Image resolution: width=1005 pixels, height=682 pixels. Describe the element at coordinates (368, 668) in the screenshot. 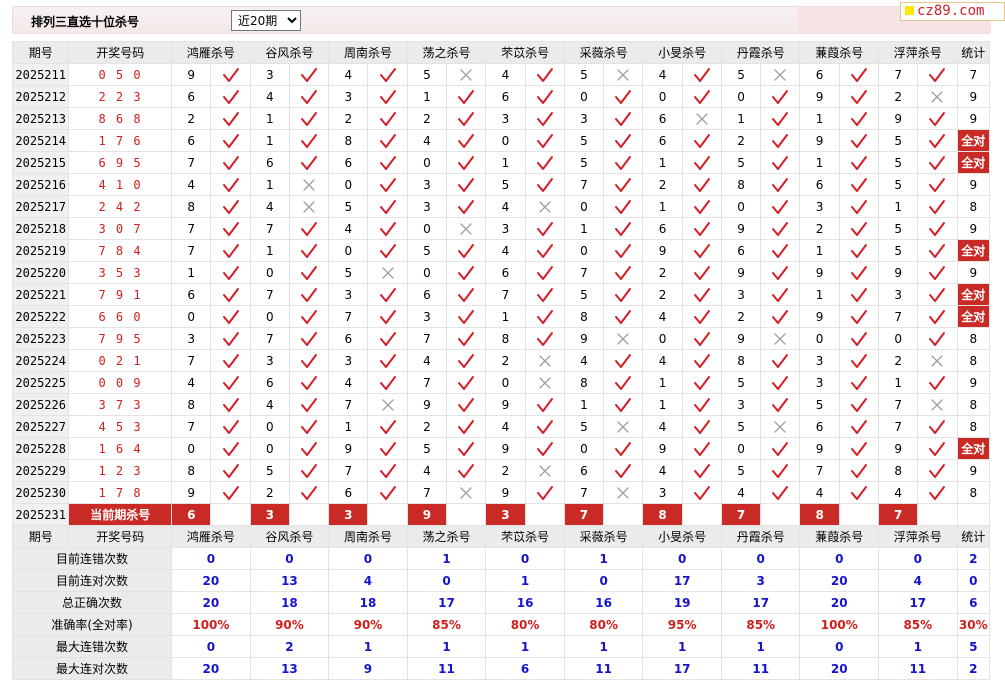

I see `stats-value: 9` at that location.